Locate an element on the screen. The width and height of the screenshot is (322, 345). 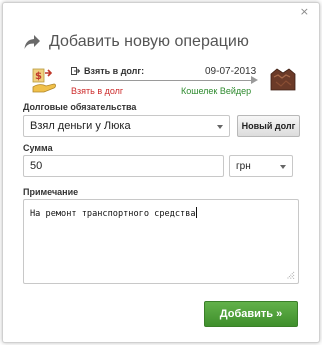
share-arrow-icon is located at coordinates (32, 42).